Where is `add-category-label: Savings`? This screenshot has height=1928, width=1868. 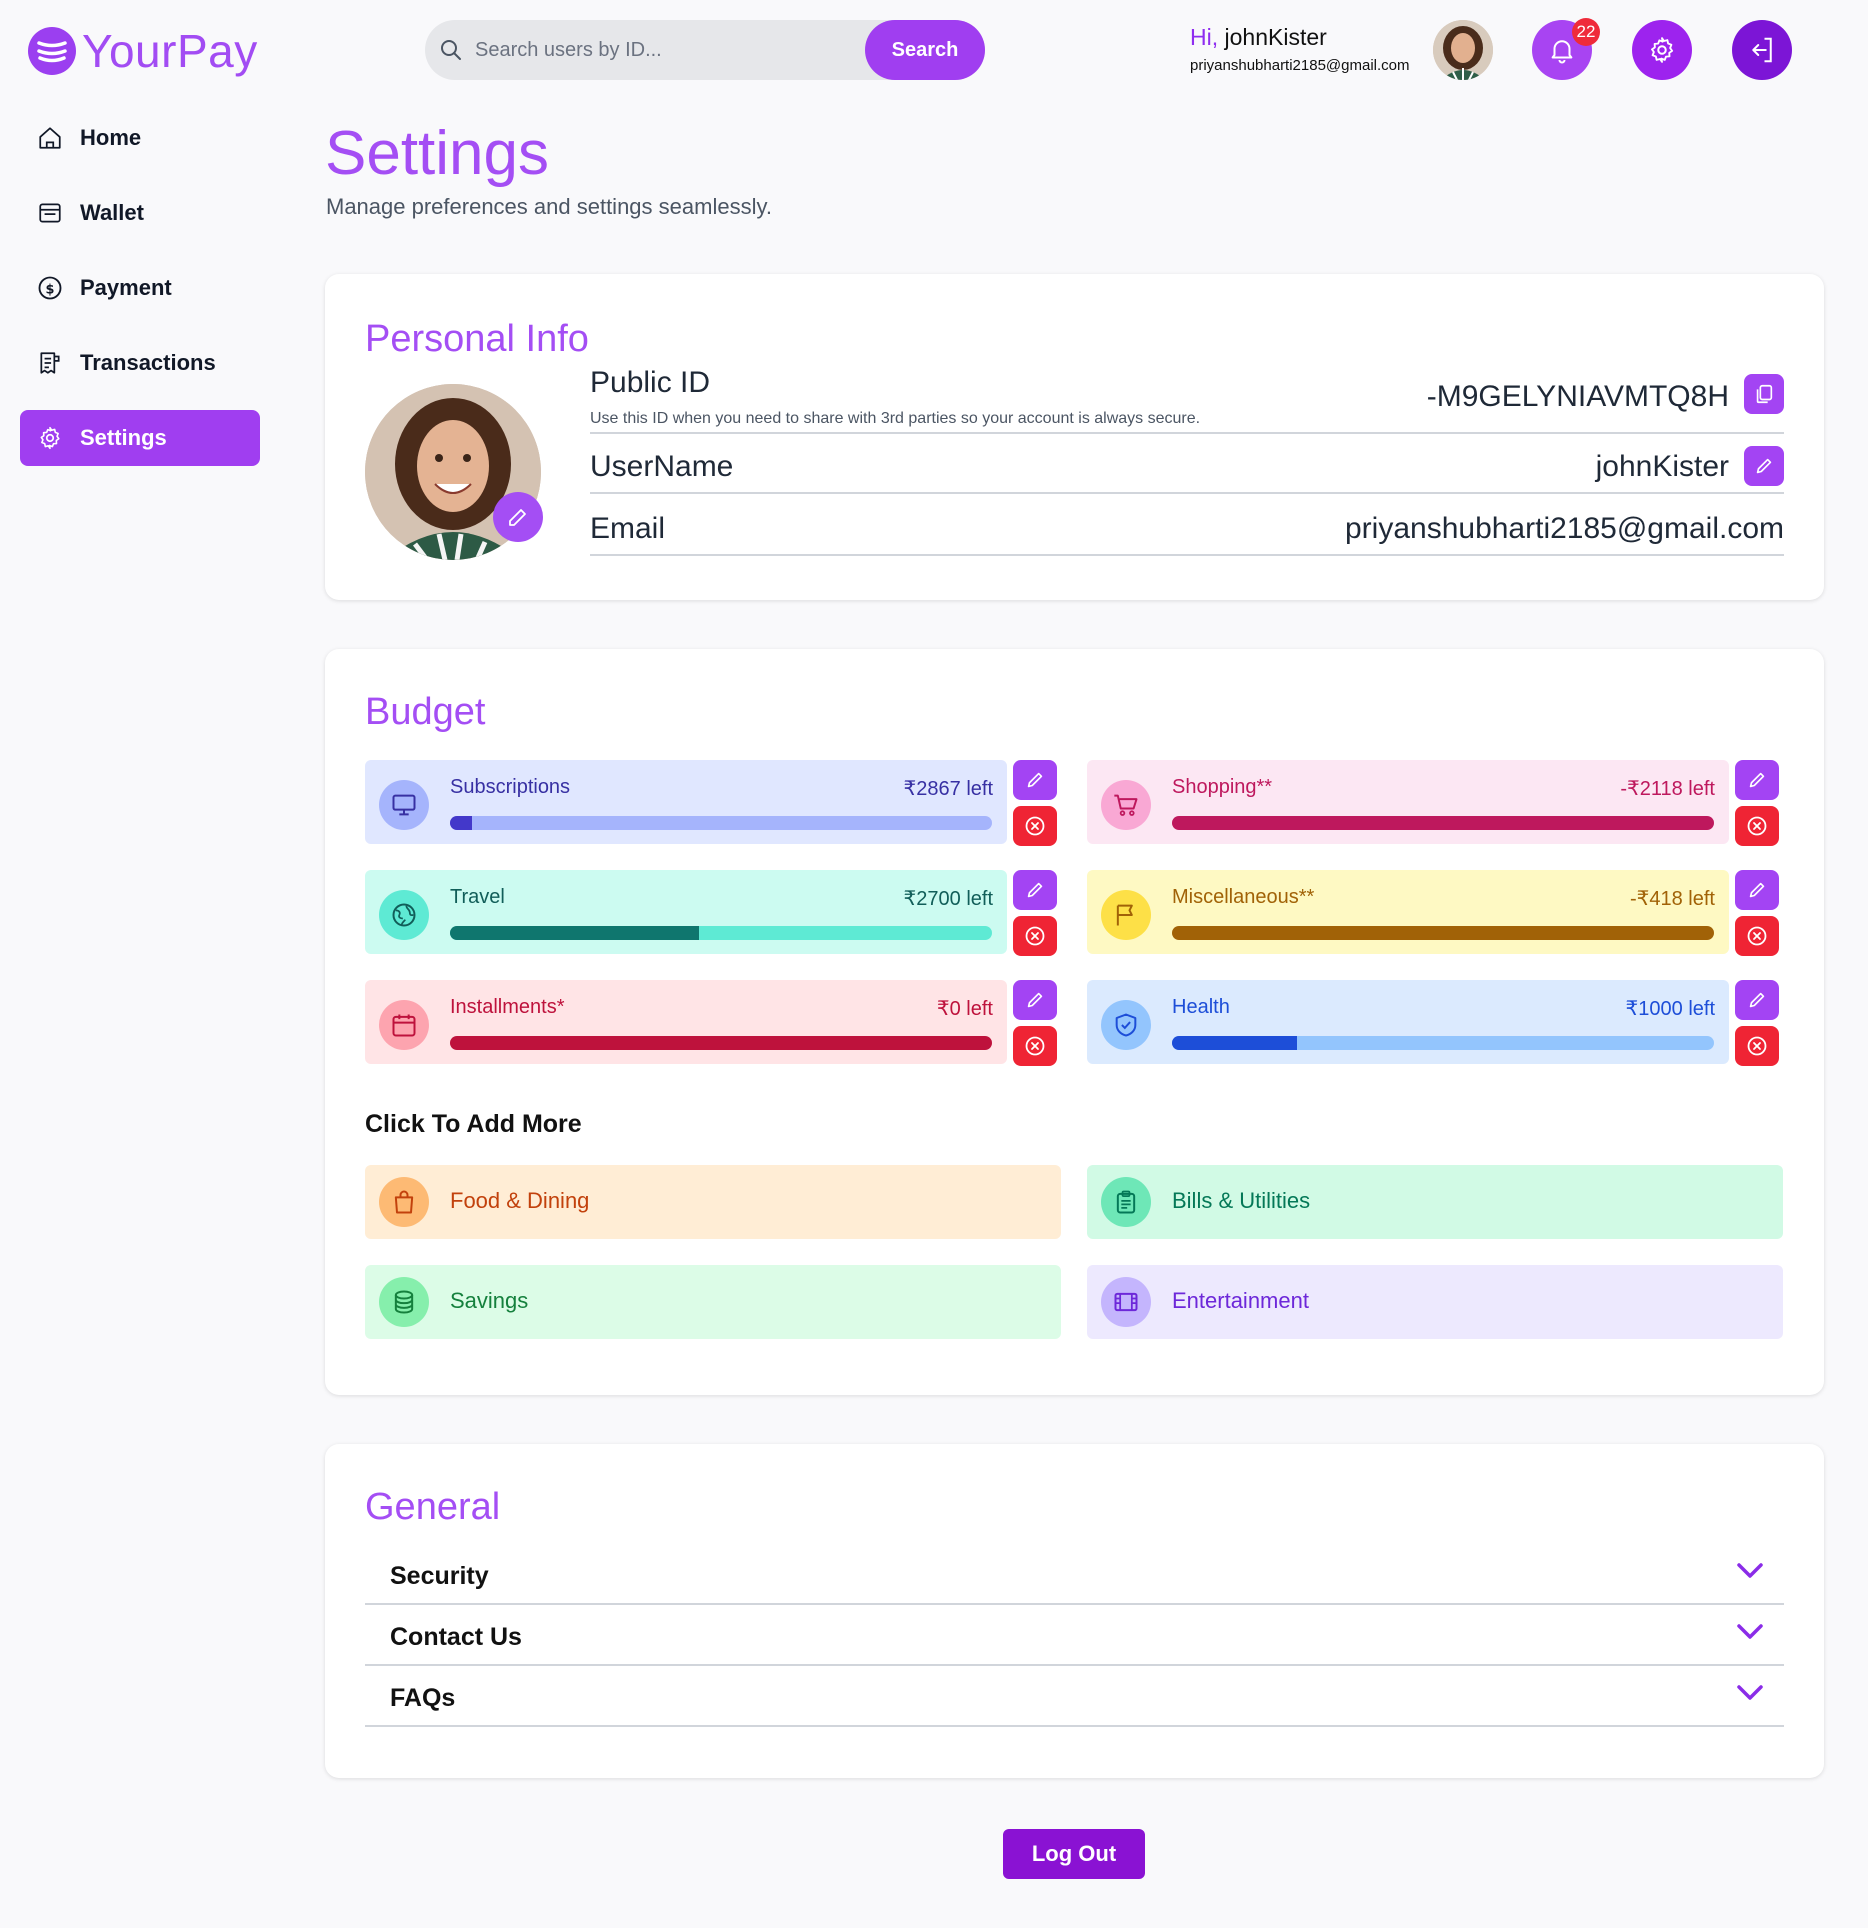
add-category-label: Savings is located at coordinates (489, 1300).